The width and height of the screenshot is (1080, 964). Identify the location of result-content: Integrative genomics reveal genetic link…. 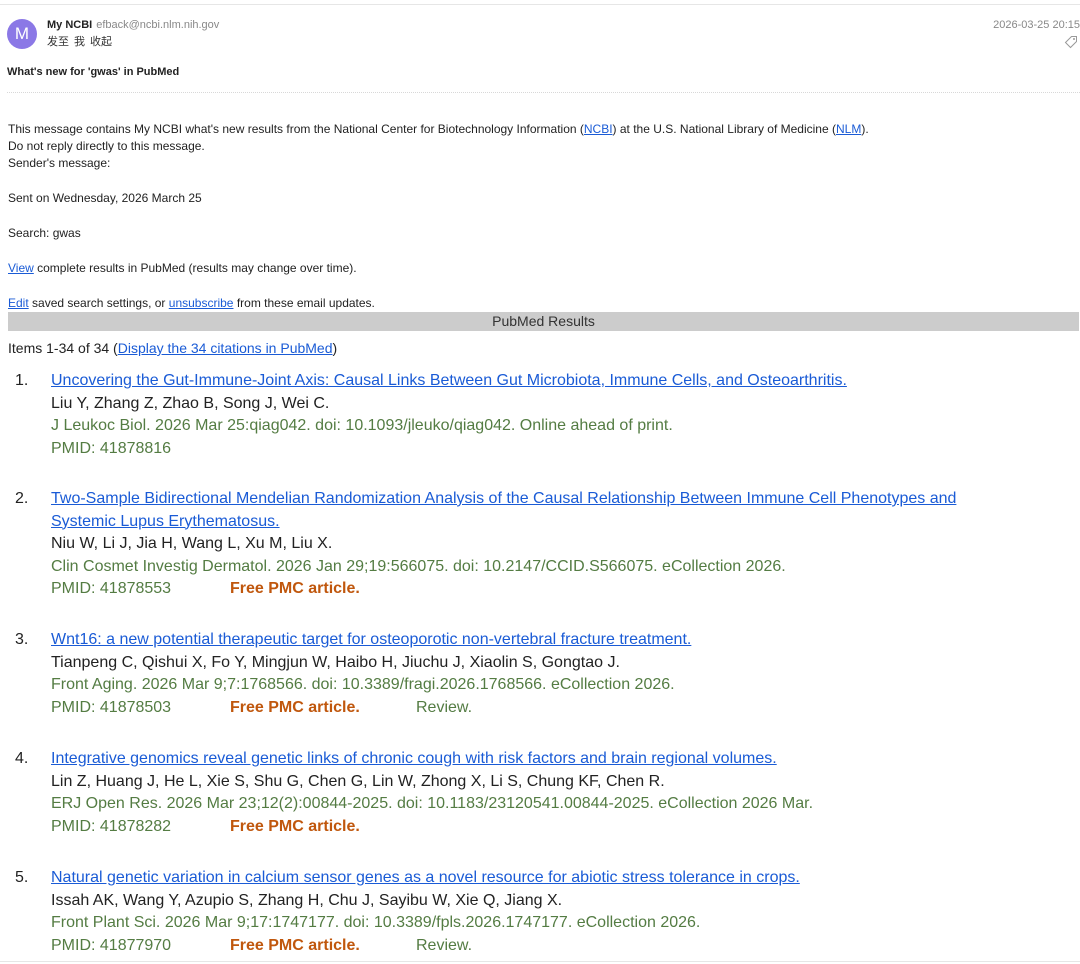
(551, 793).